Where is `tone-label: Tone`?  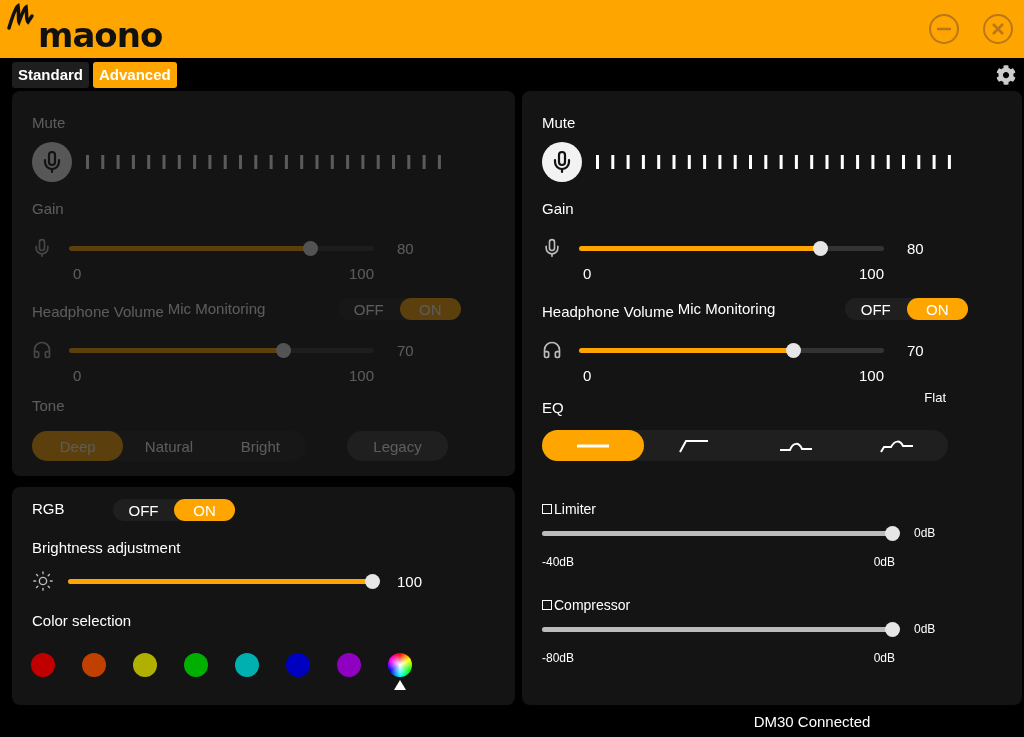
tone-label: Tone is located at coordinates (49, 406).